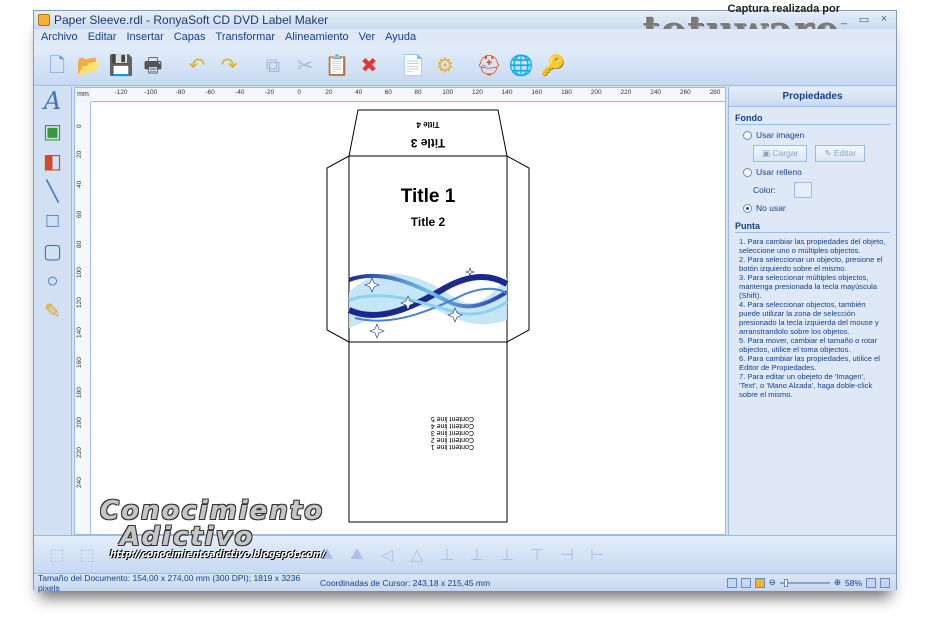  Describe the element at coordinates (428, 197) in the screenshot. I see `title1-text: Title 1` at that location.